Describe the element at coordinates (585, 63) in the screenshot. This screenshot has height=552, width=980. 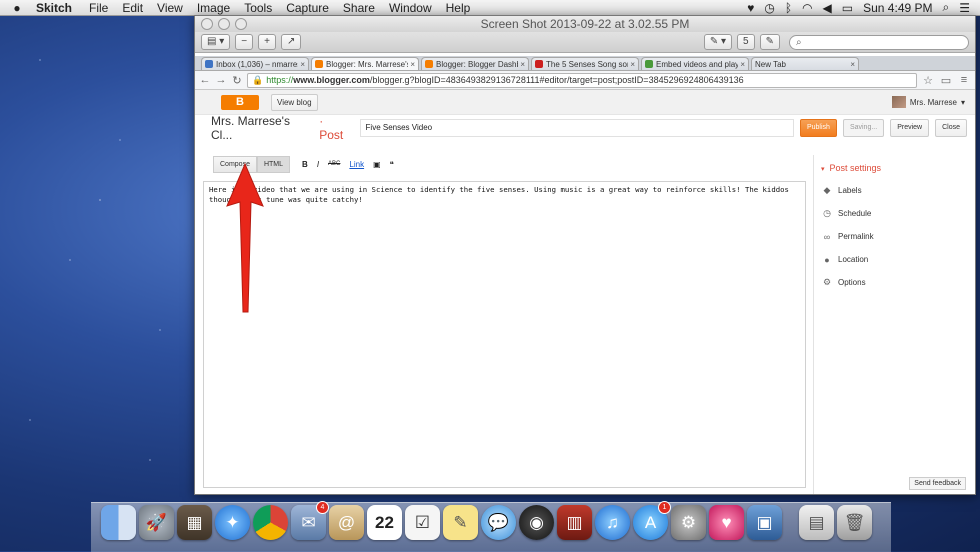
I see `tab-youtube-song: The 5 Senses Song song b×` at that location.